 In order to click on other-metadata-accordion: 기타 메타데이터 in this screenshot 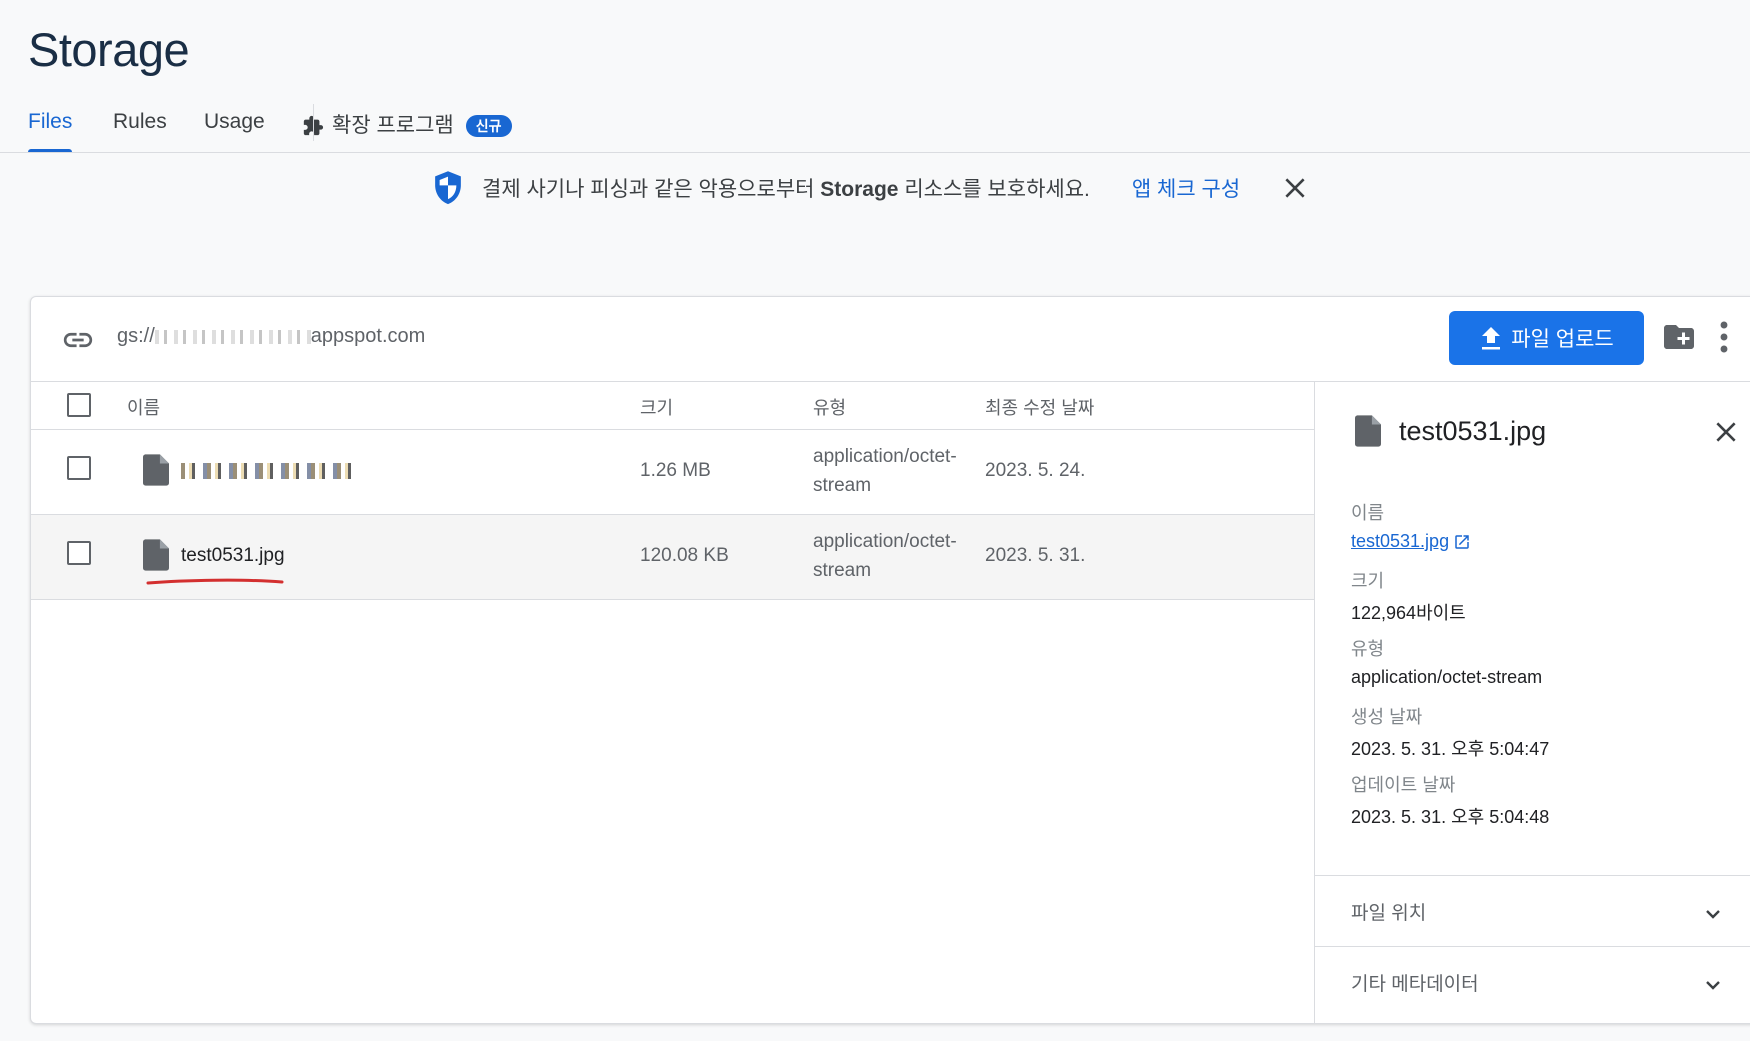, I will do `click(1532, 981)`.